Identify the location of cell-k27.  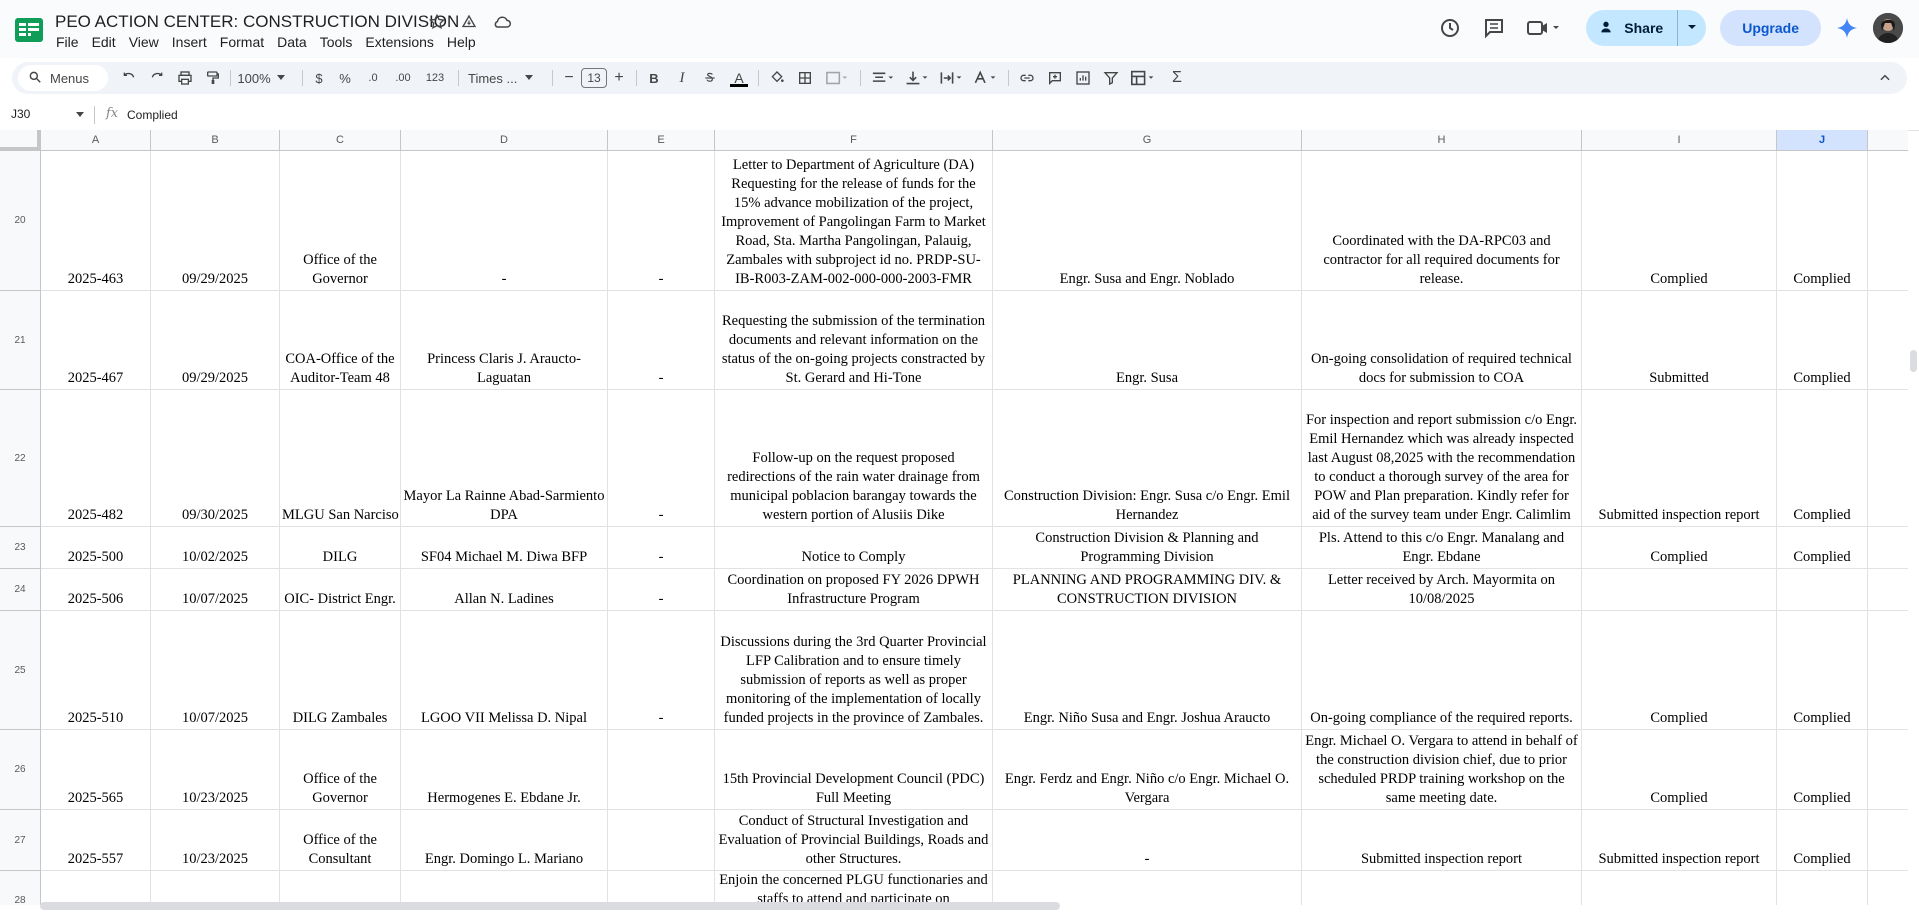
(1888, 840).